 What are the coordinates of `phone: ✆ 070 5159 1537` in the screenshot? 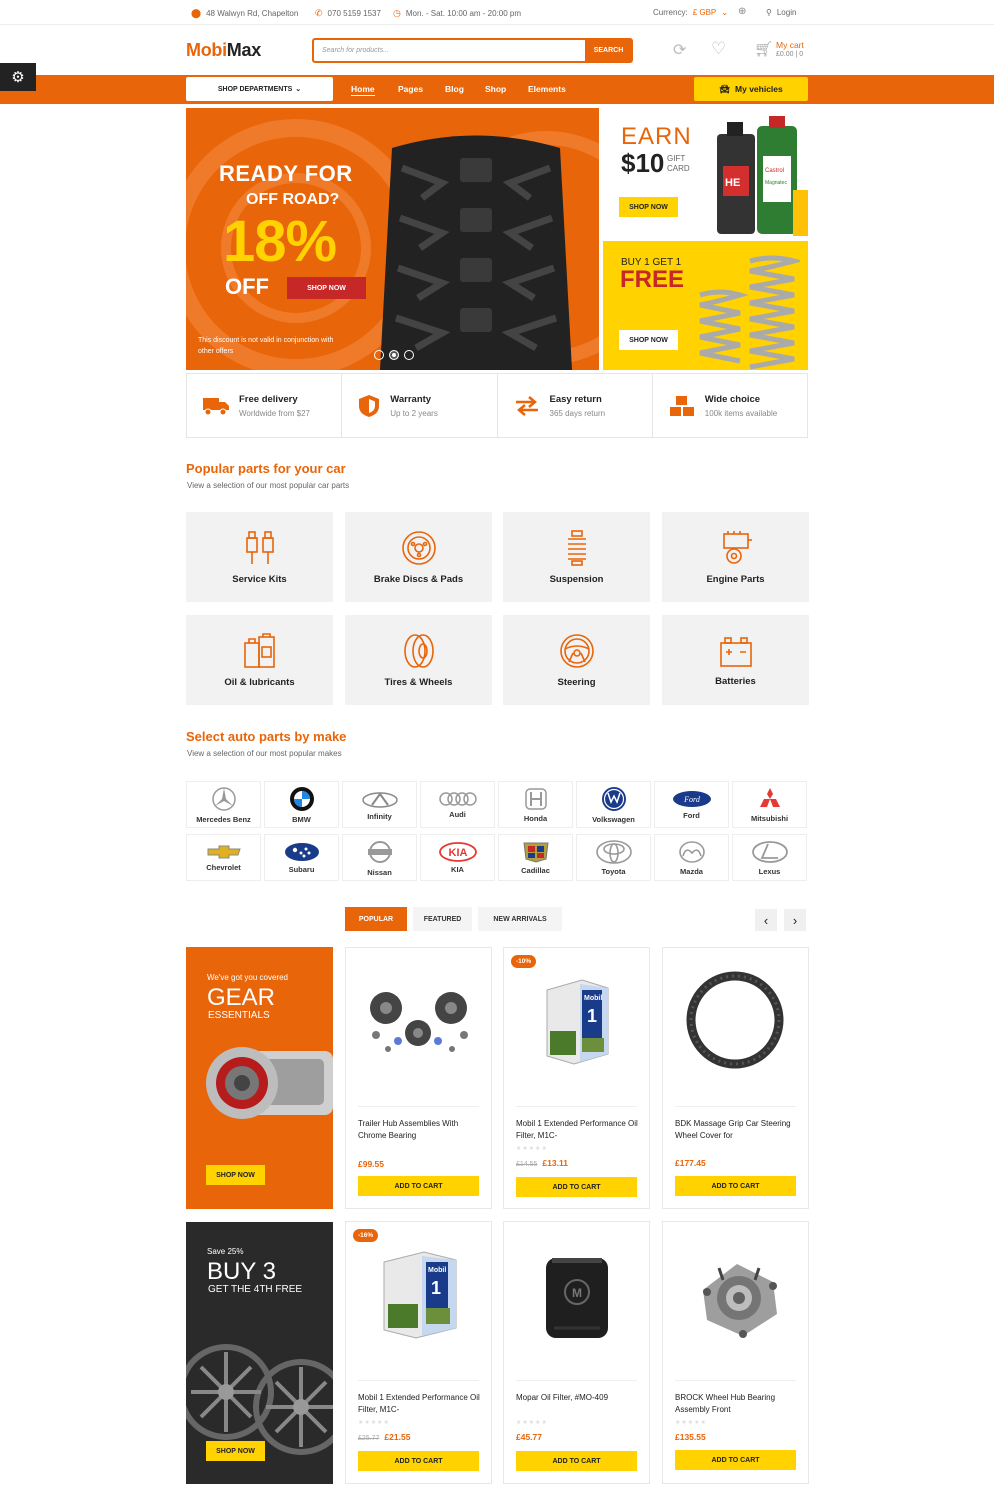 It's located at (348, 13).